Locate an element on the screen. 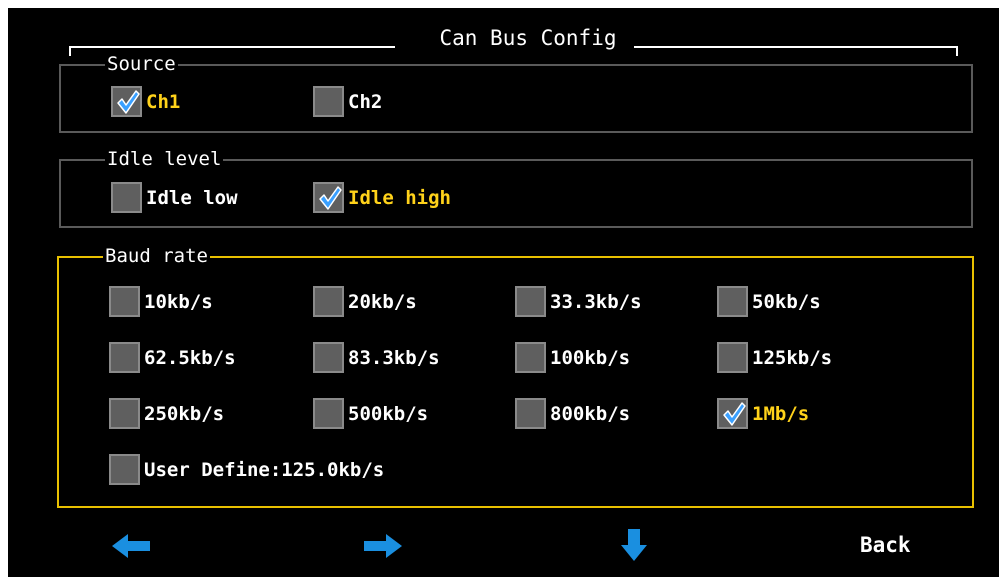 The image size is (1007, 577). source-legend: Source is located at coordinates (141, 64).